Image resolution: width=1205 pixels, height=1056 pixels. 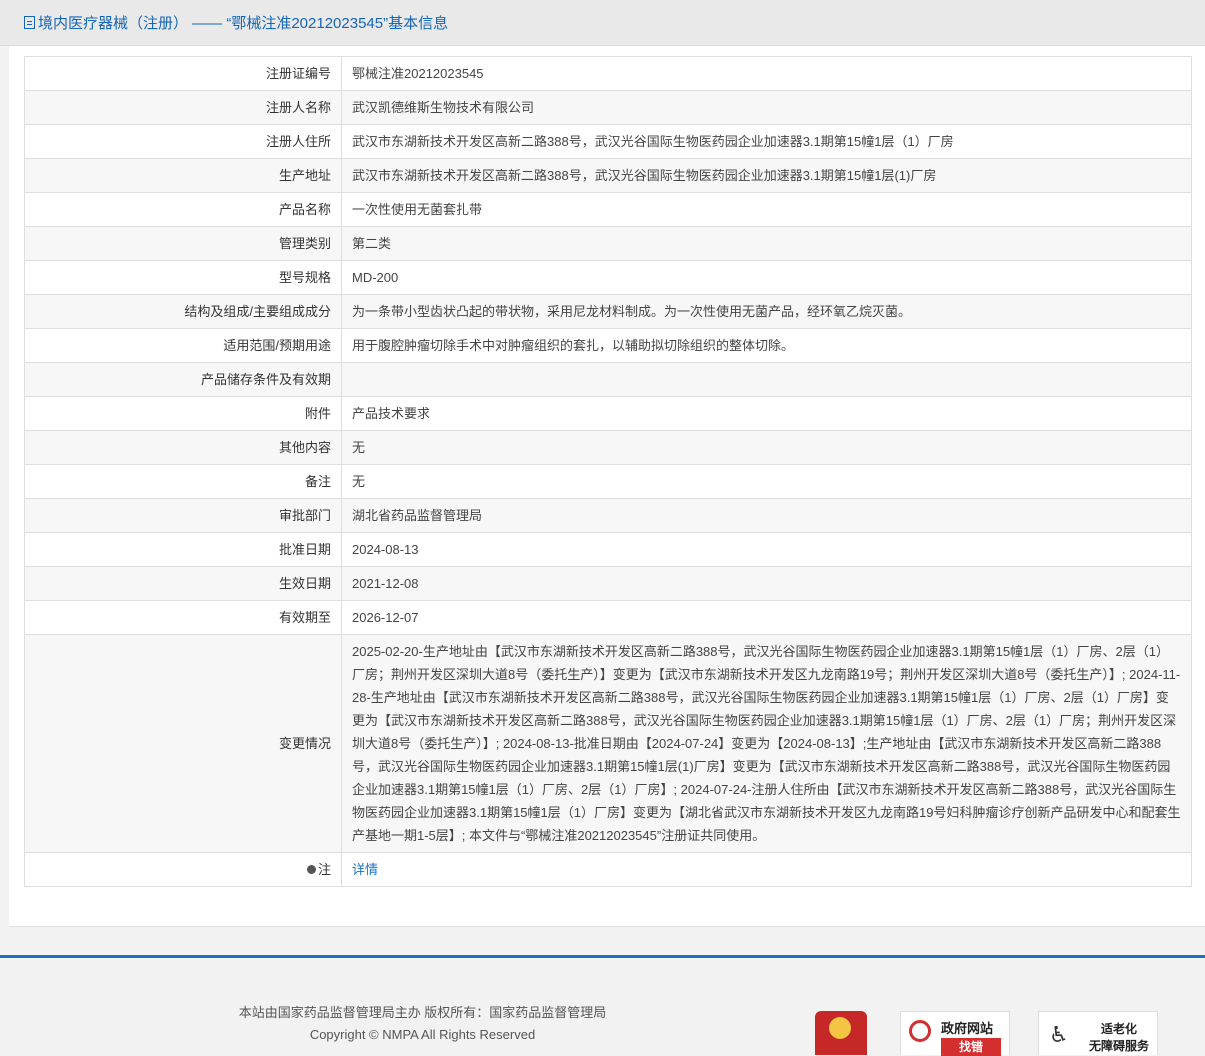 I want to click on row-value: 武汉凯德维斯生物技术有限公司, so click(x=766, y=107).